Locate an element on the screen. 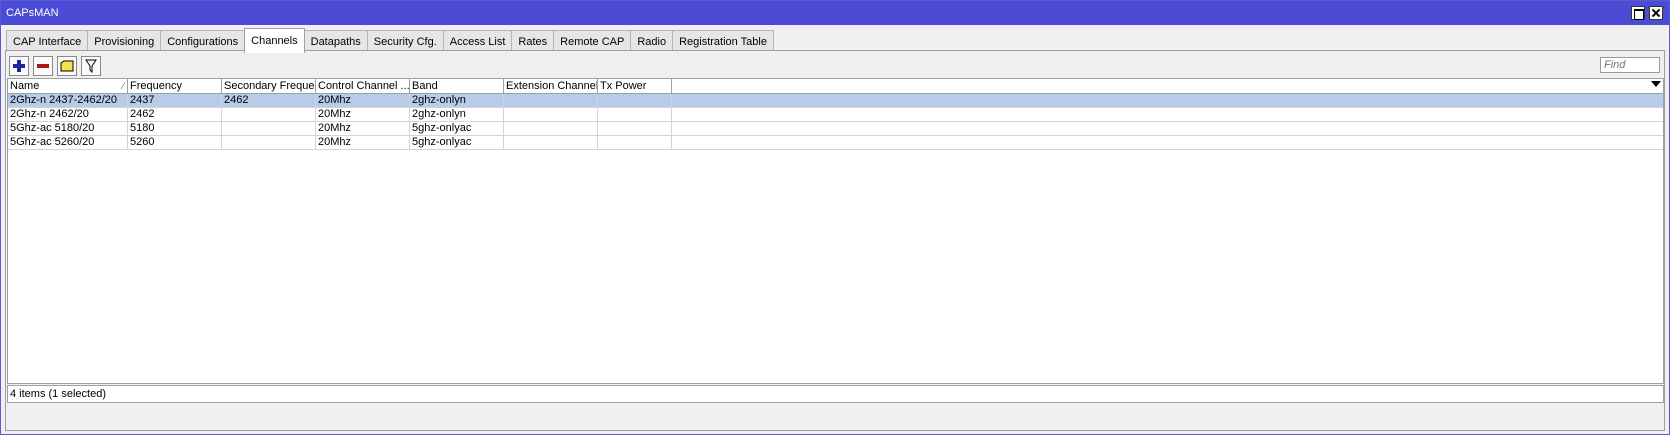 The image size is (1670, 435). tab-datapaths: Datapaths is located at coordinates (335, 41).